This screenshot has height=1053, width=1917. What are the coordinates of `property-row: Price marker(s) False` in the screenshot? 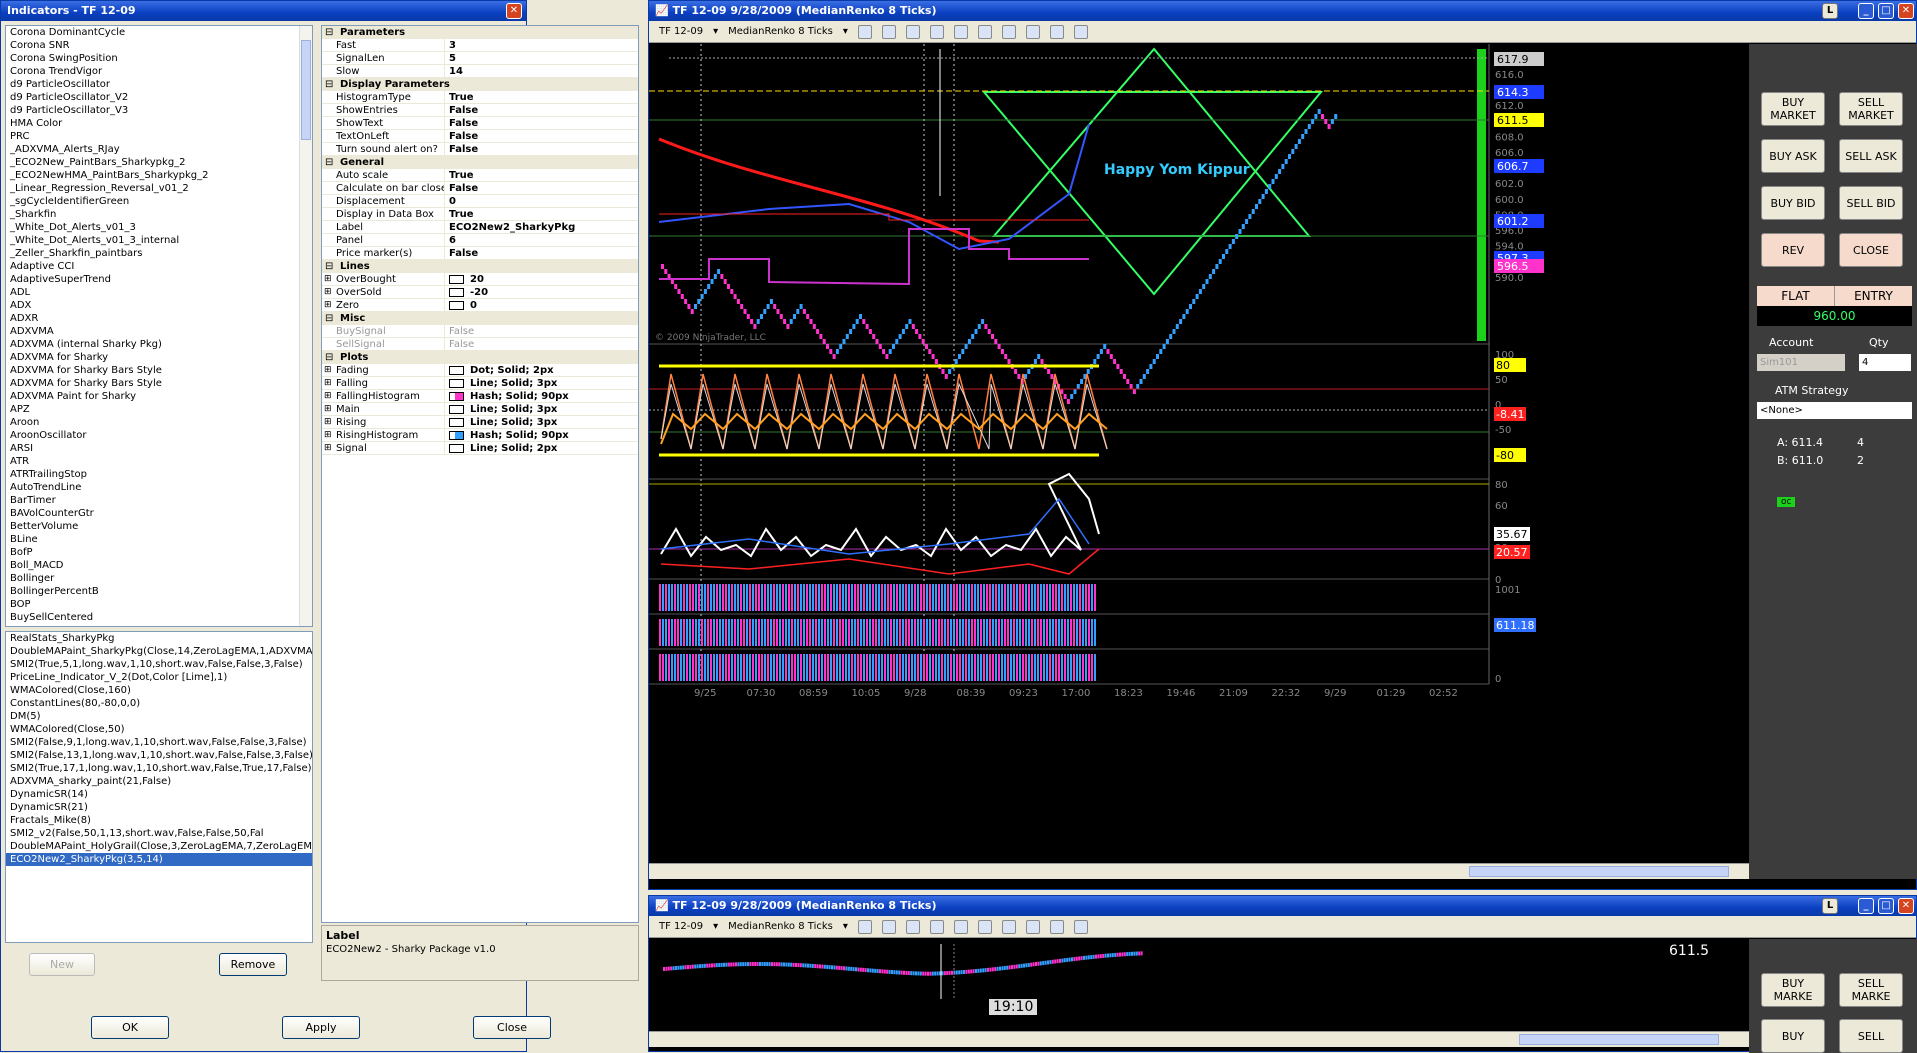 It's located at (480, 253).